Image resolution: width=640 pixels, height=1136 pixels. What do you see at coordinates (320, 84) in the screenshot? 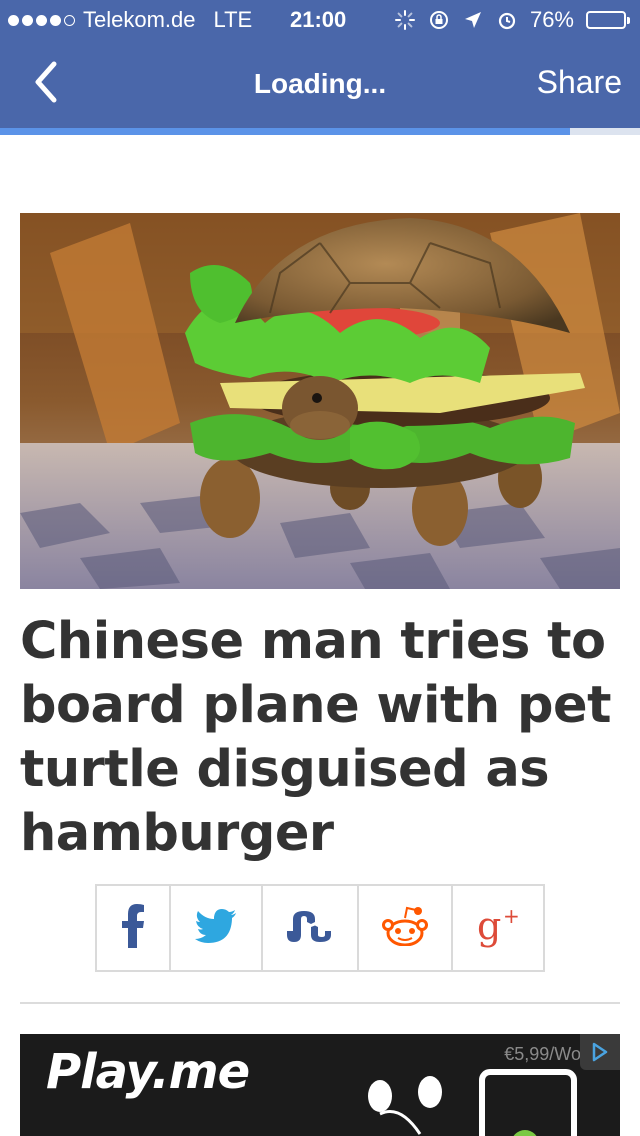
I see `navigation-bar: Loading... Share` at bounding box center [320, 84].